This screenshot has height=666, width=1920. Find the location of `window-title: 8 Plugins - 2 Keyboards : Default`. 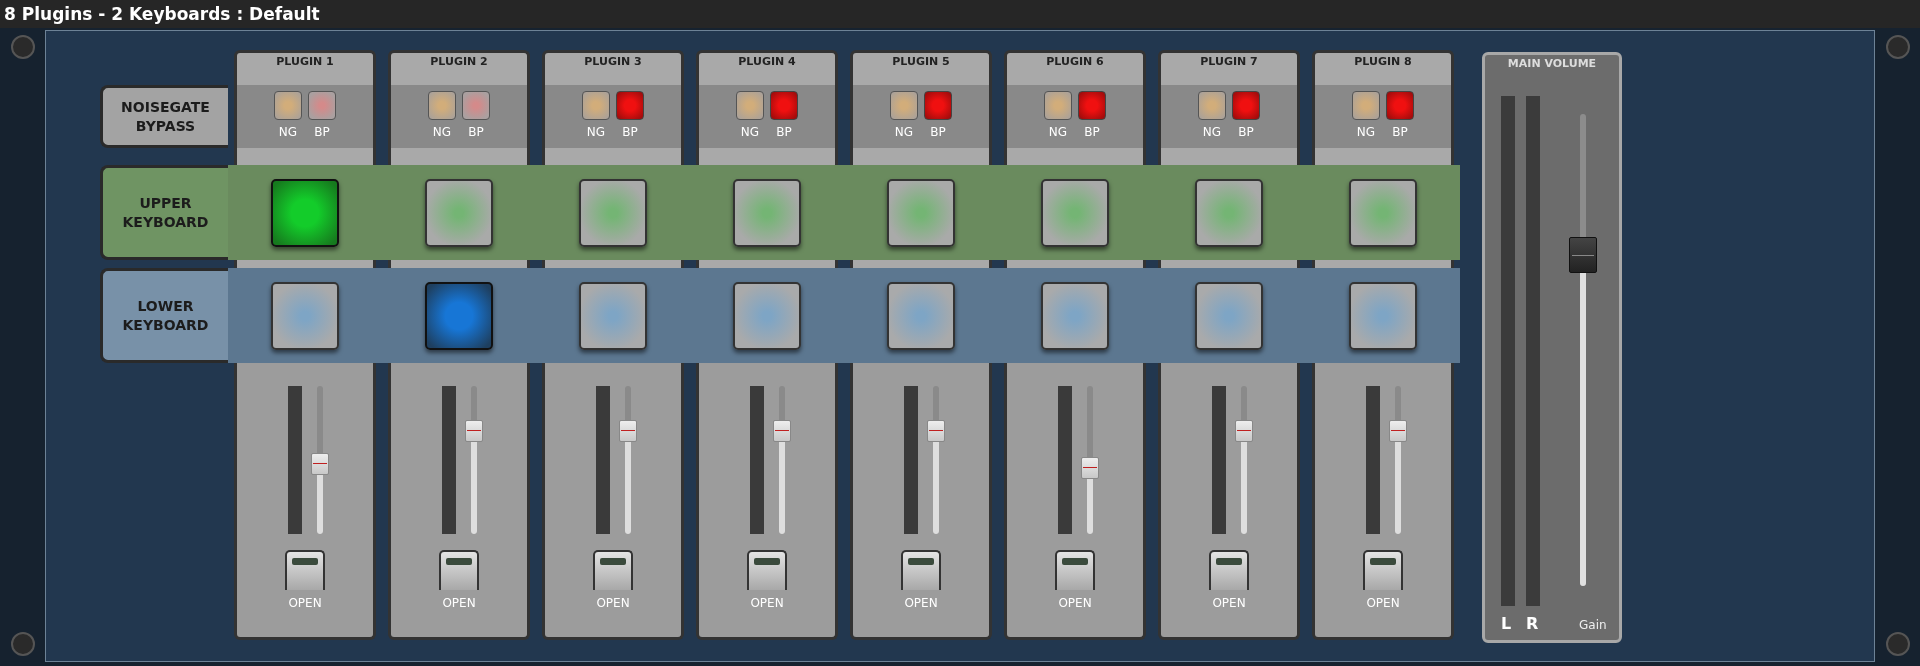

window-title: 8 Plugins - 2 Keyboards : Default is located at coordinates (162, 14).